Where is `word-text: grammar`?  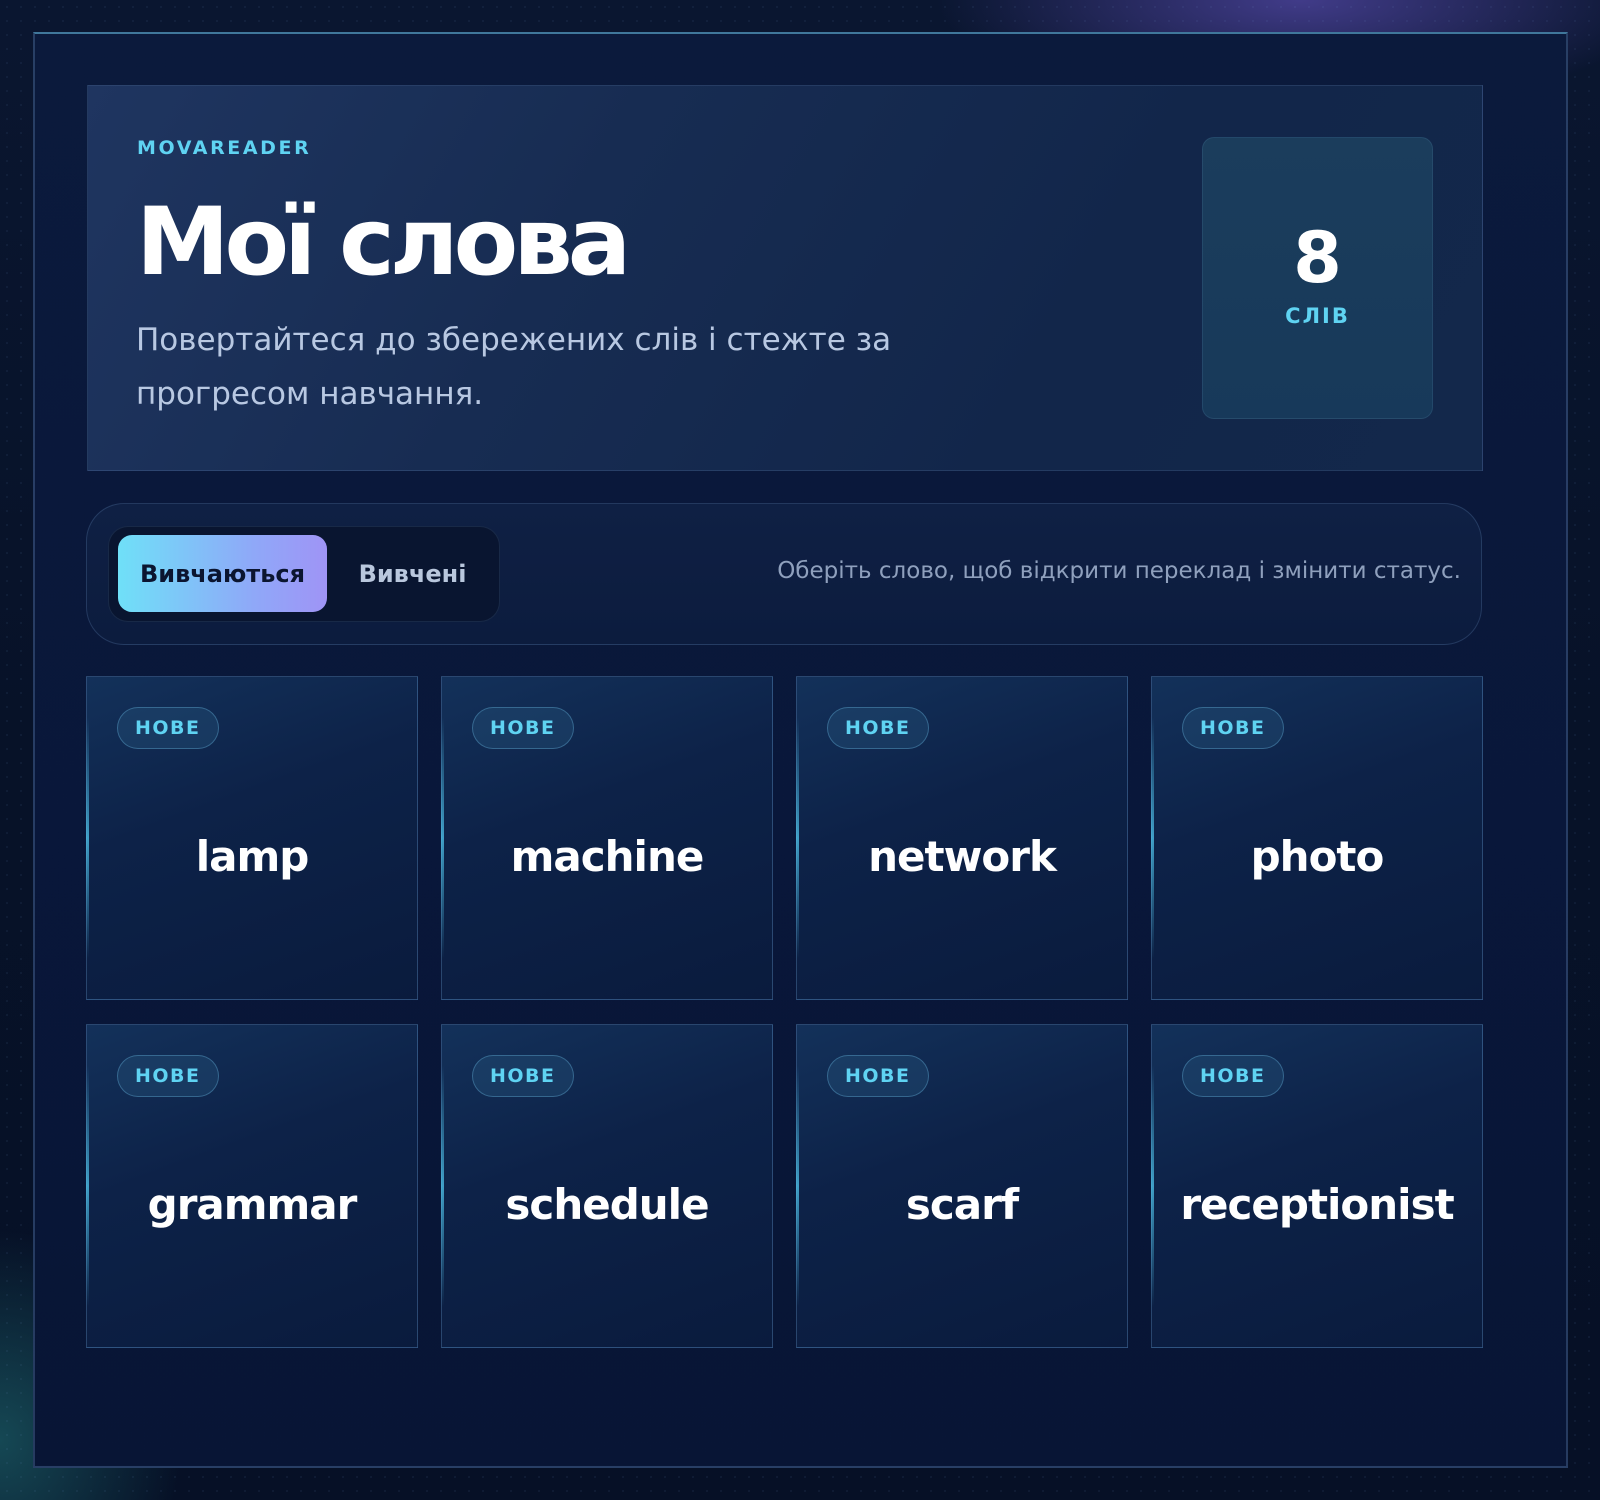
word-text: grammar is located at coordinates (252, 1204).